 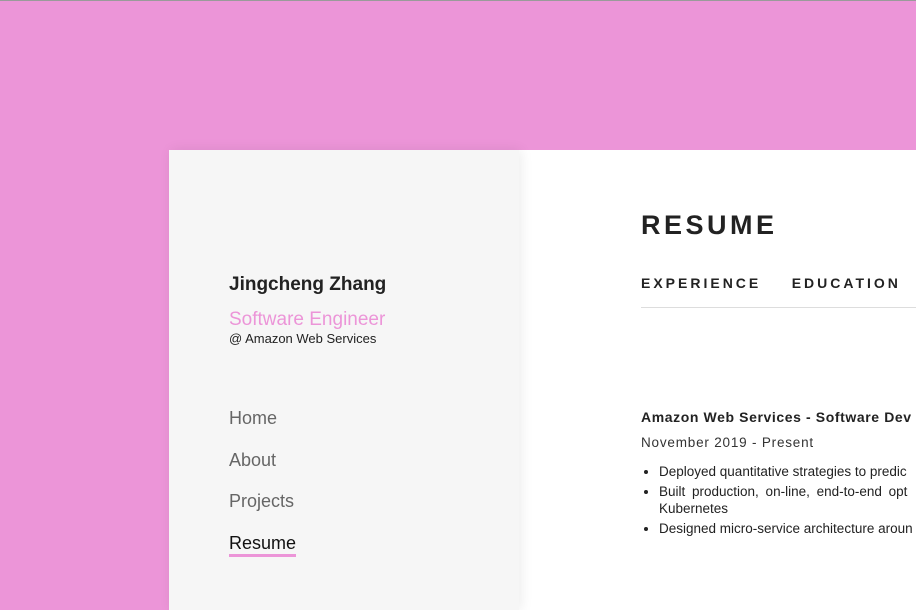 I want to click on profile-company: @ Amazon Web Services, so click(x=303, y=338).